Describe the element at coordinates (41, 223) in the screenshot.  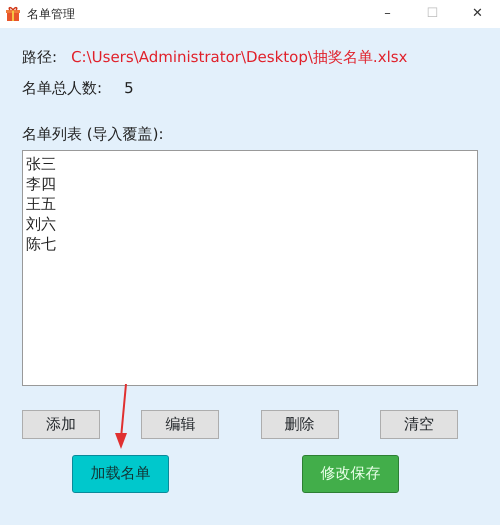
I see `list-item: 刘六` at that location.